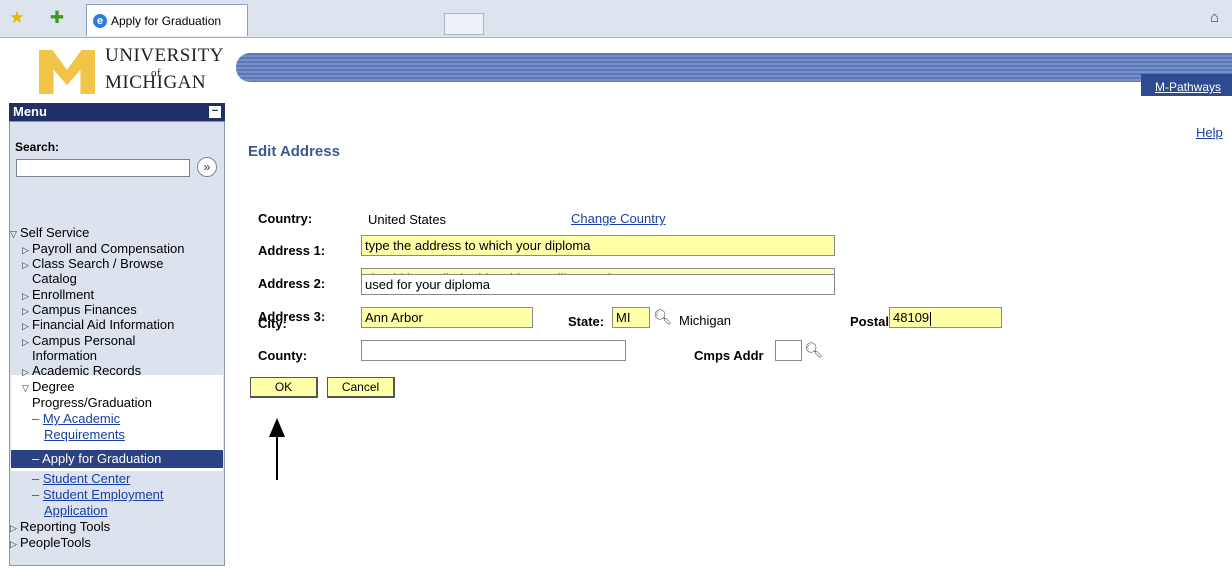  What do you see at coordinates (156, 82) in the screenshot?
I see `logo-text-michigan: MICHIGAN` at bounding box center [156, 82].